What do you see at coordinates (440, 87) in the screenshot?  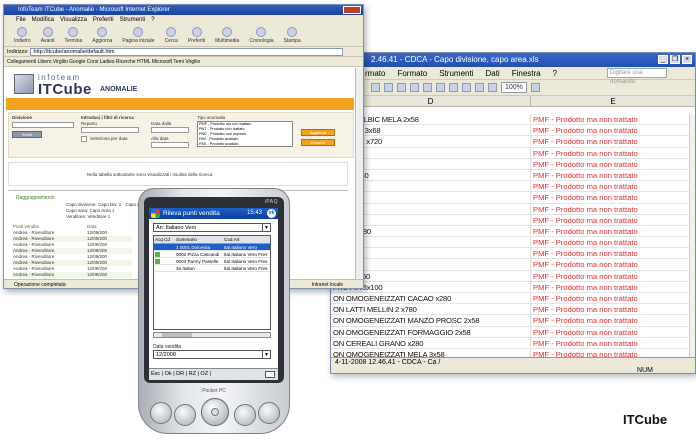 I see `sum-icon` at bounding box center [440, 87].